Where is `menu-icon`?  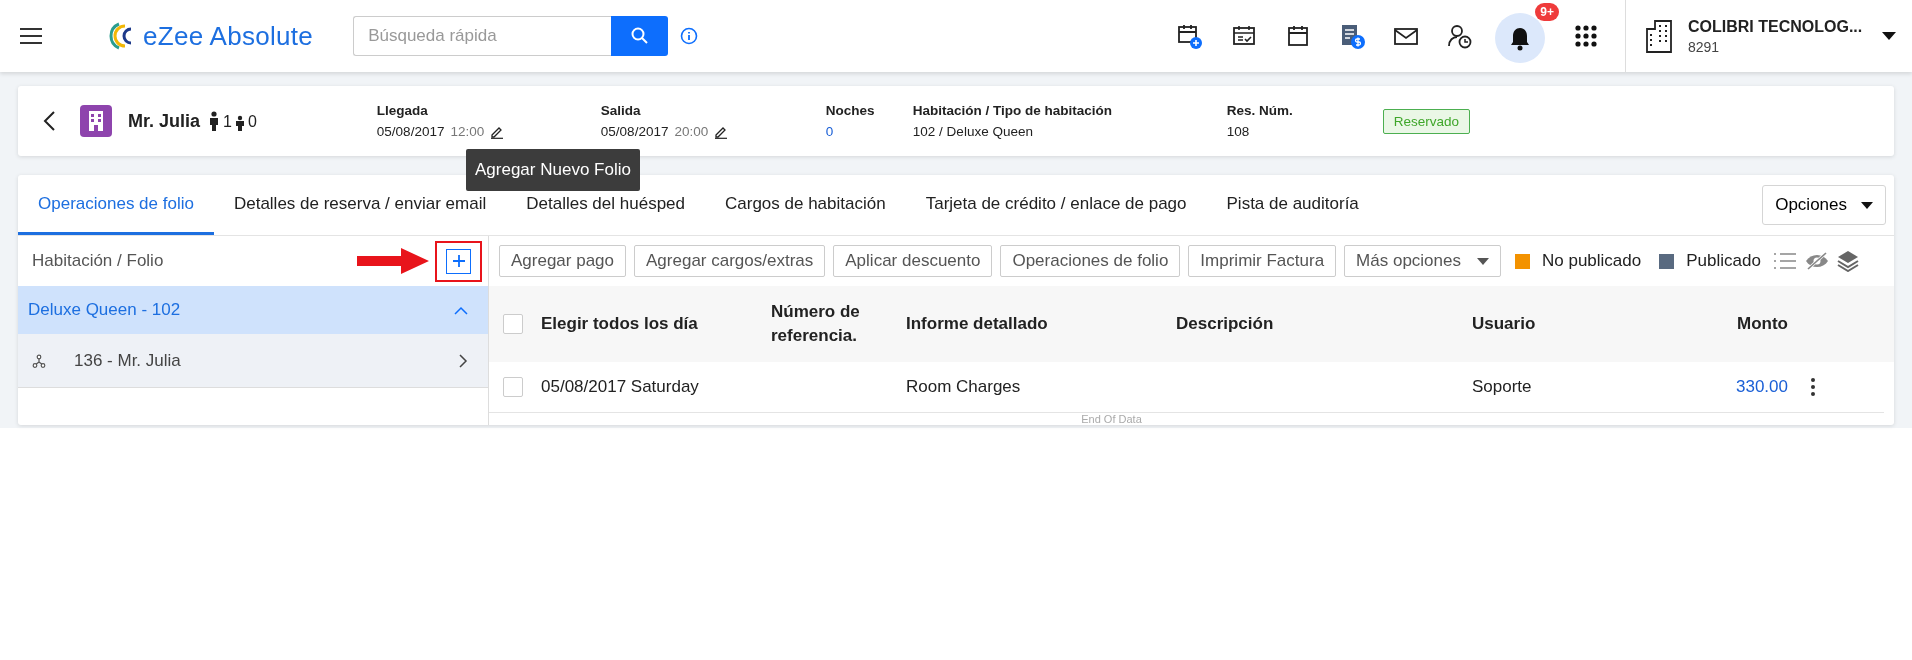
menu-icon is located at coordinates (31, 36).